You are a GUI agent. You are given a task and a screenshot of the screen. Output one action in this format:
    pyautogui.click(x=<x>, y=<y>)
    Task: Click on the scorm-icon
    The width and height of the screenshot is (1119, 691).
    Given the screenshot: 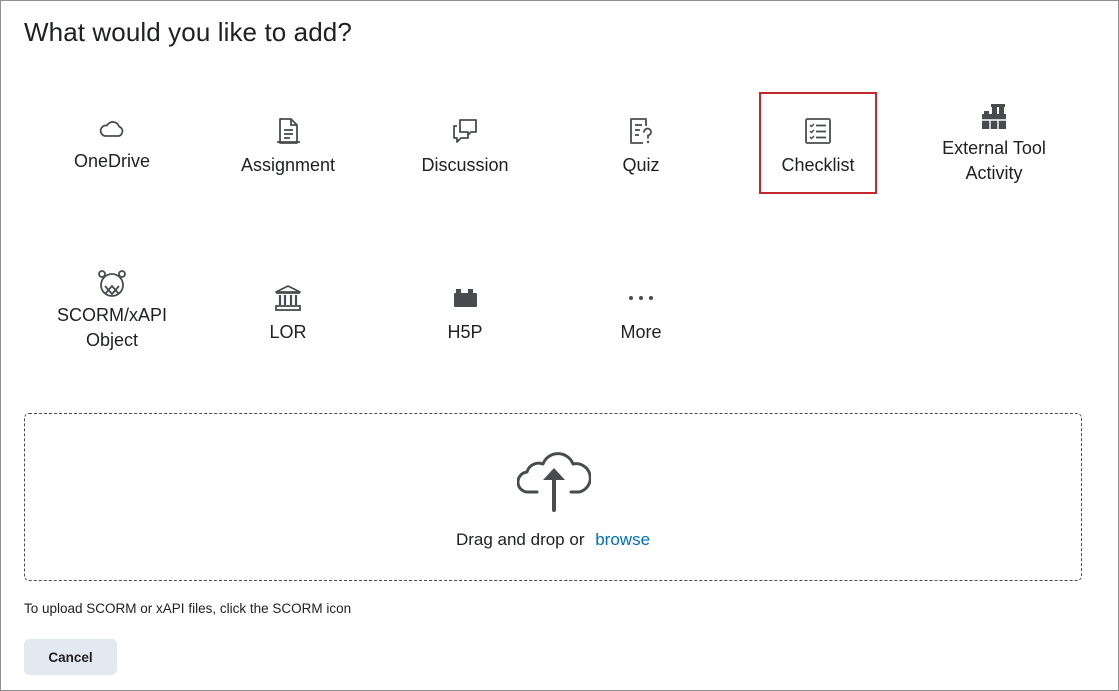 What is the action you would take?
    pyautogui.click(x=112, y=283)
    